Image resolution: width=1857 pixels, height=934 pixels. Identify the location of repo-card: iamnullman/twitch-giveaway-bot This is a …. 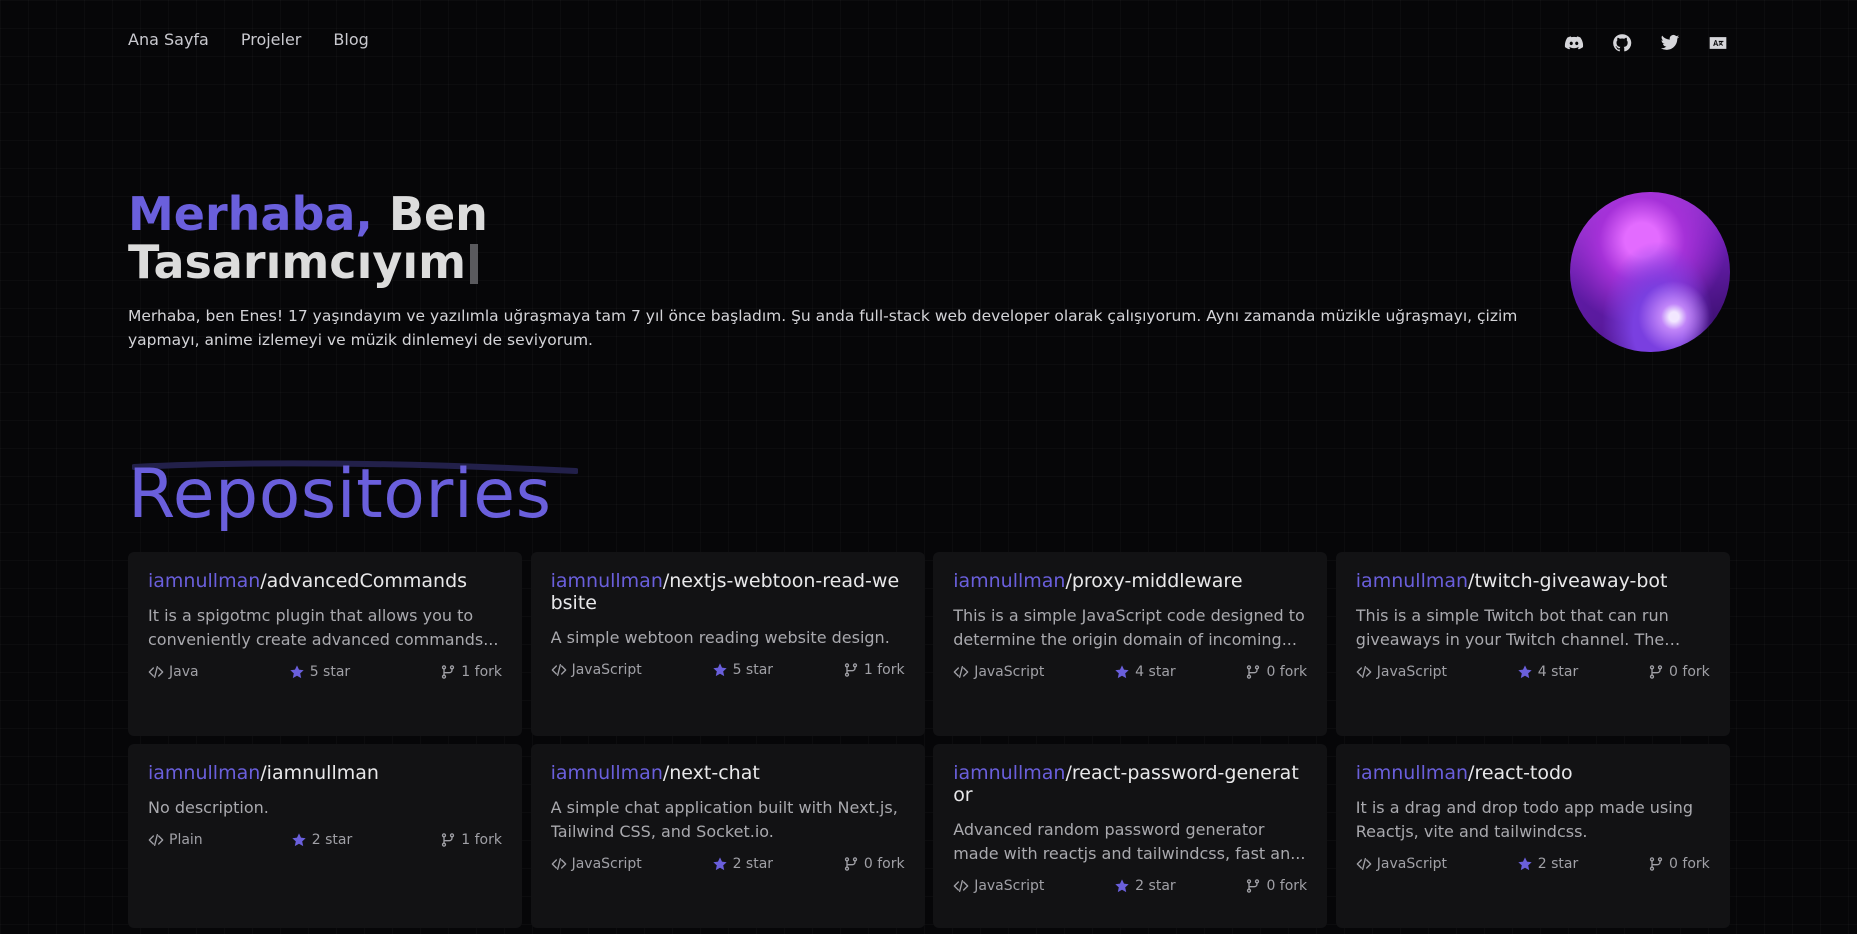
(1532, 644).